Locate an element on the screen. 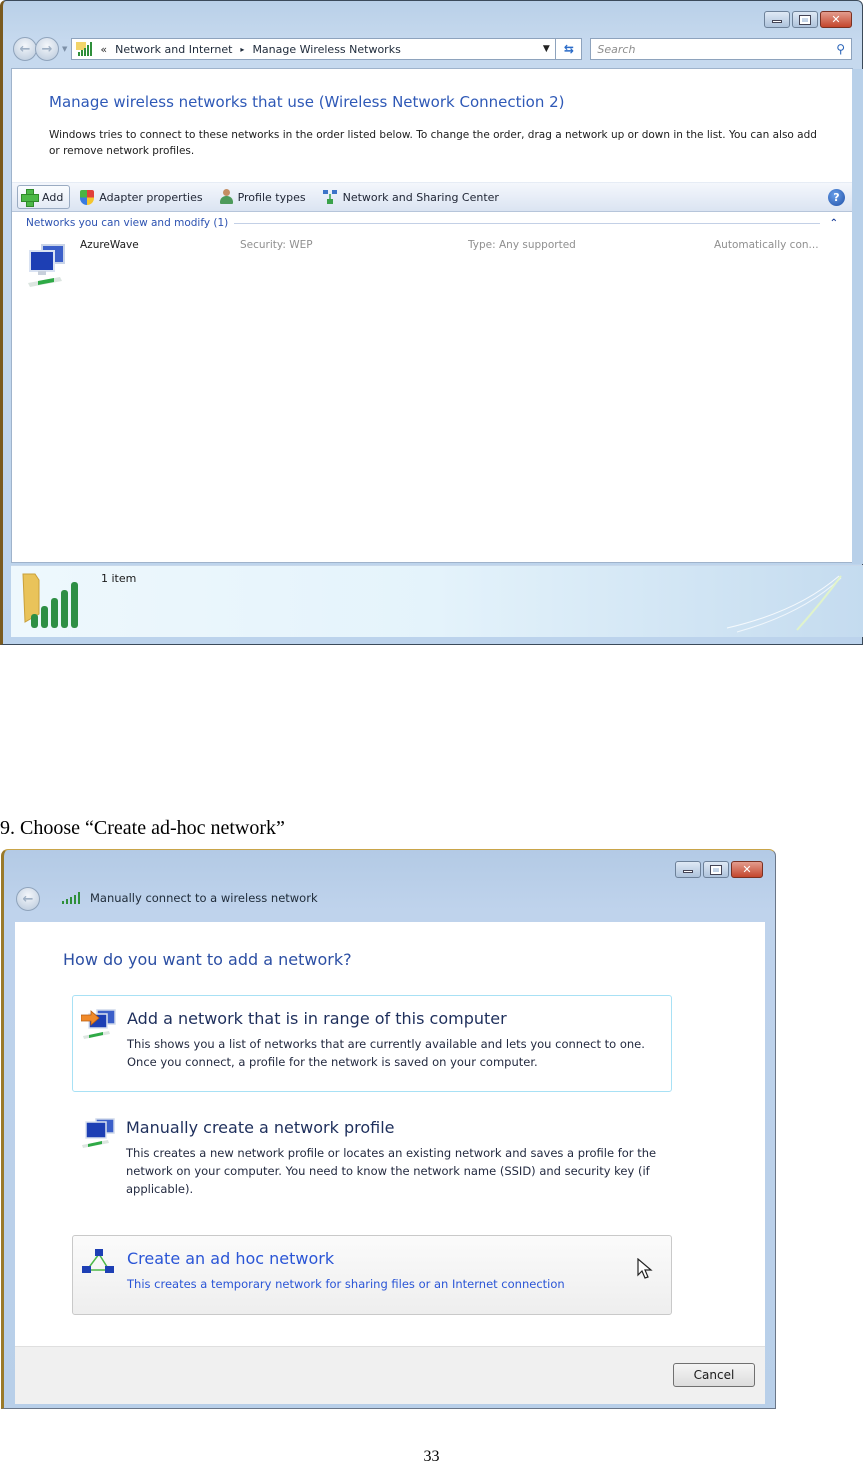 This screenshot has height=1466, width=863. search-placeholder: Search is located at coordinates (616, 49).